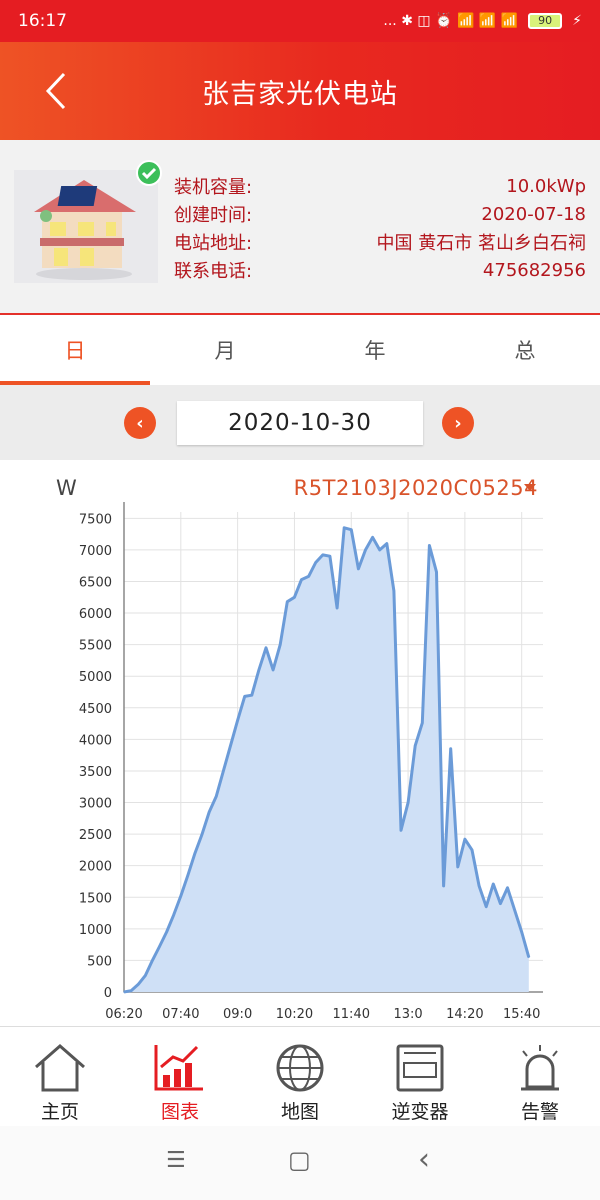 The image size is (600, 1200). I want to click on nav-inverter: 逆变器, so click(420, 1076).